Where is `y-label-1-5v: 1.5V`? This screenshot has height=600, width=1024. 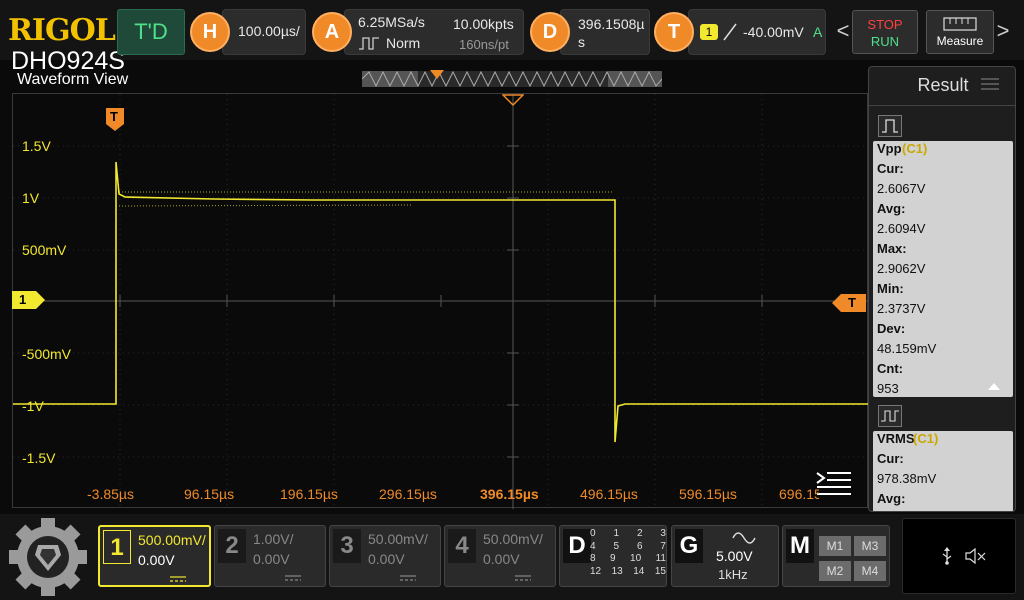
y-label-1-5v: 1.5V is located at coordinates (36, 146).